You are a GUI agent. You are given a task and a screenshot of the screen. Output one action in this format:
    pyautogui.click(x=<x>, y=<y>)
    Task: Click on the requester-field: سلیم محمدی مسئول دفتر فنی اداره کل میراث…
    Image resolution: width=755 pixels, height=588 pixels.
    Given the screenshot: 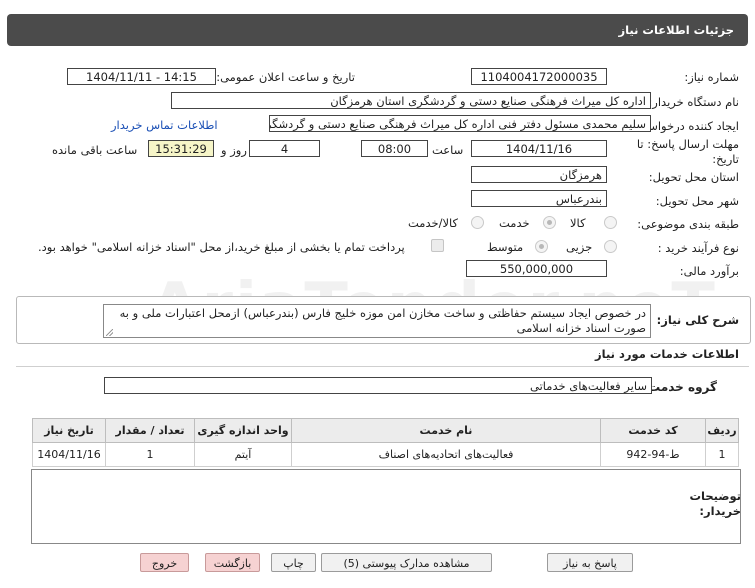 What is the action you would take?
    pyautogui.click(x=460, y=123)
    